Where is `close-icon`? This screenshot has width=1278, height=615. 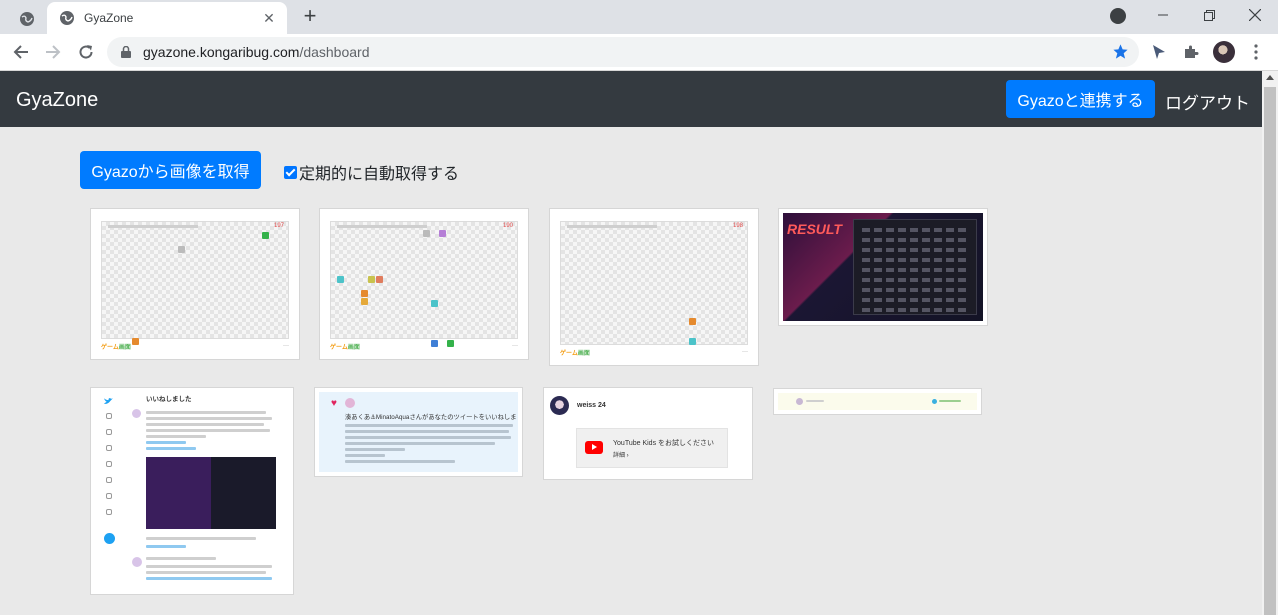 close-icon is located at coordinates (1255, 15).